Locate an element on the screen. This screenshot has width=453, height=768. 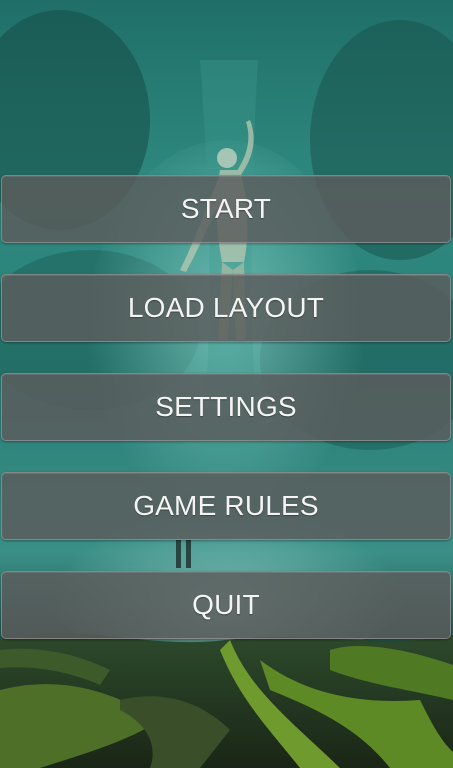
start-button: START is located at coordinates (226, 209).